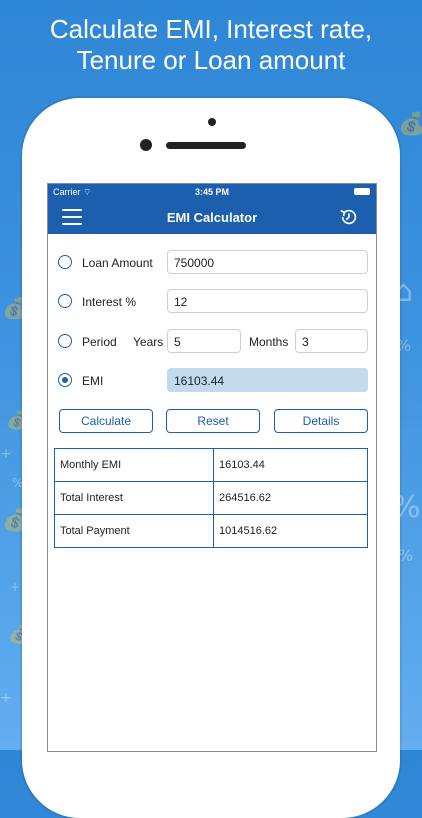  I want to click on result-label: Monthly EMI, so click(134, 465).